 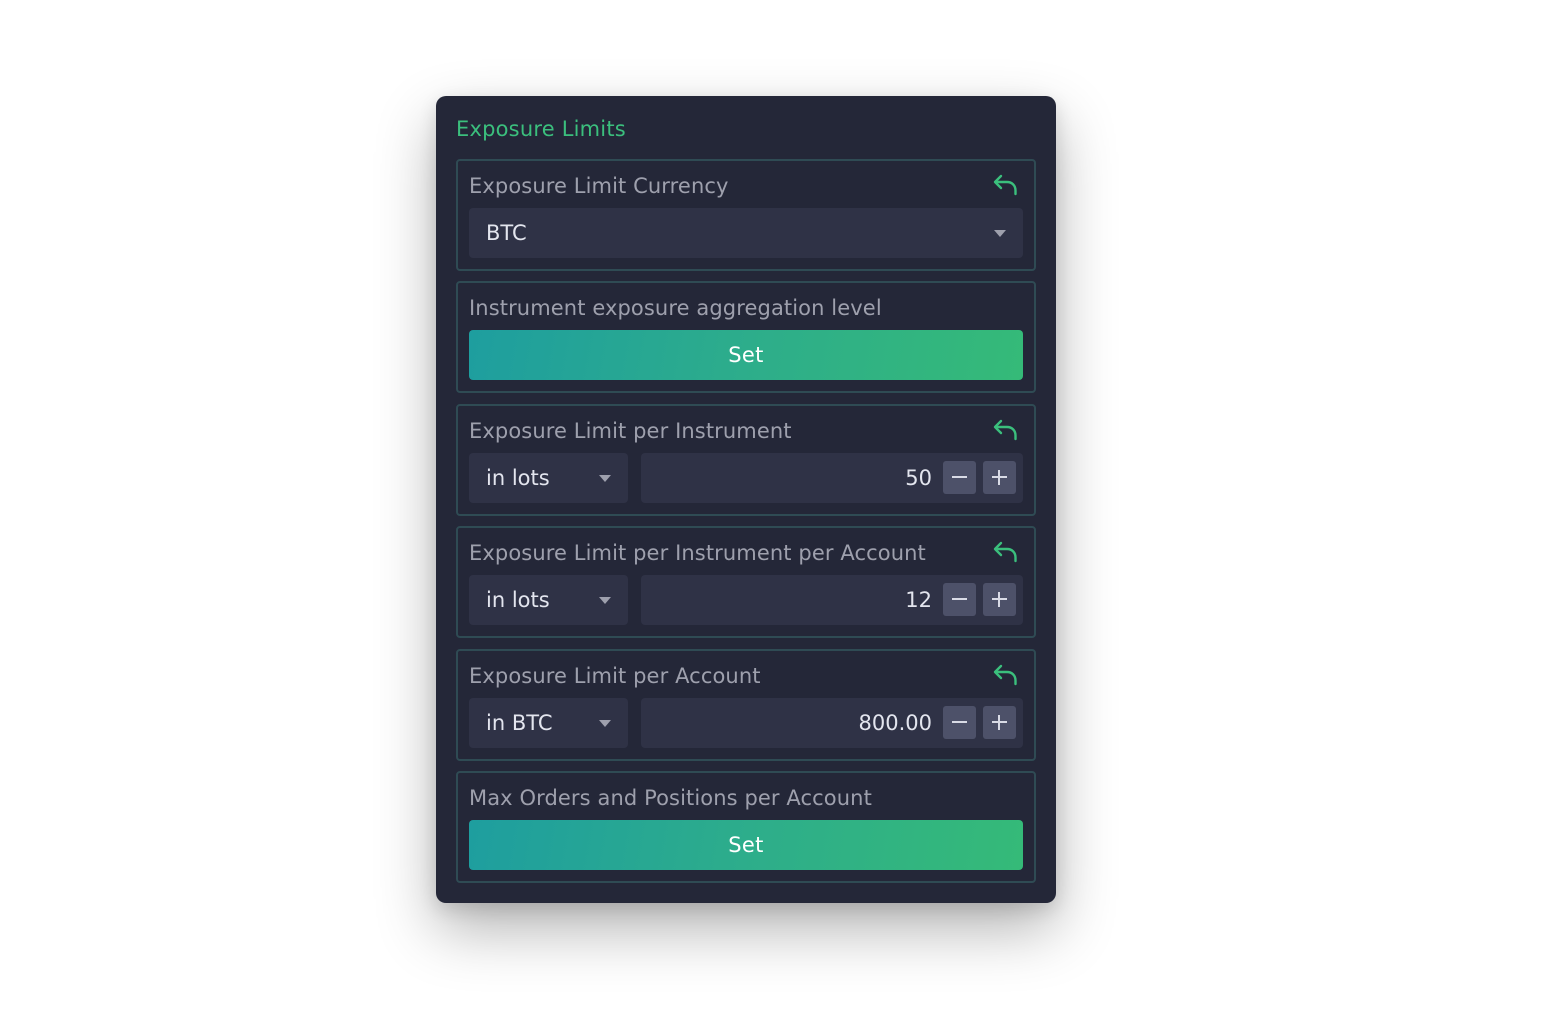 I want to click on per-instrument-decrement-button, so click(x=959, y=477).